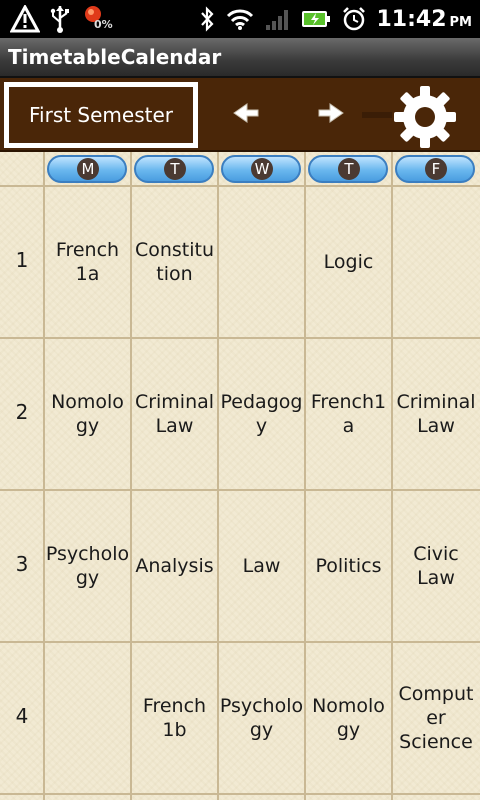 The image size is (480, 800). Describe the element at coordinates (22, 412) in the screenshot. I see `period-number: 2` at that location.